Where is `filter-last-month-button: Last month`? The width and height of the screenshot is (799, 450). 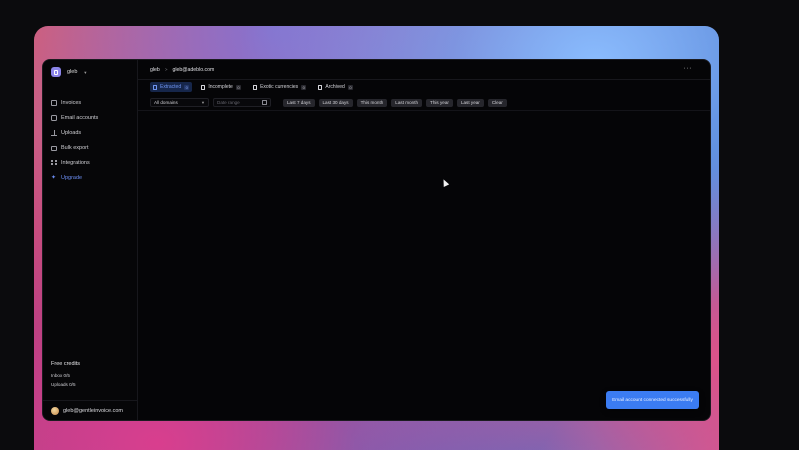
filter-last-month-button: Last month is located at coordinates (407, 102).